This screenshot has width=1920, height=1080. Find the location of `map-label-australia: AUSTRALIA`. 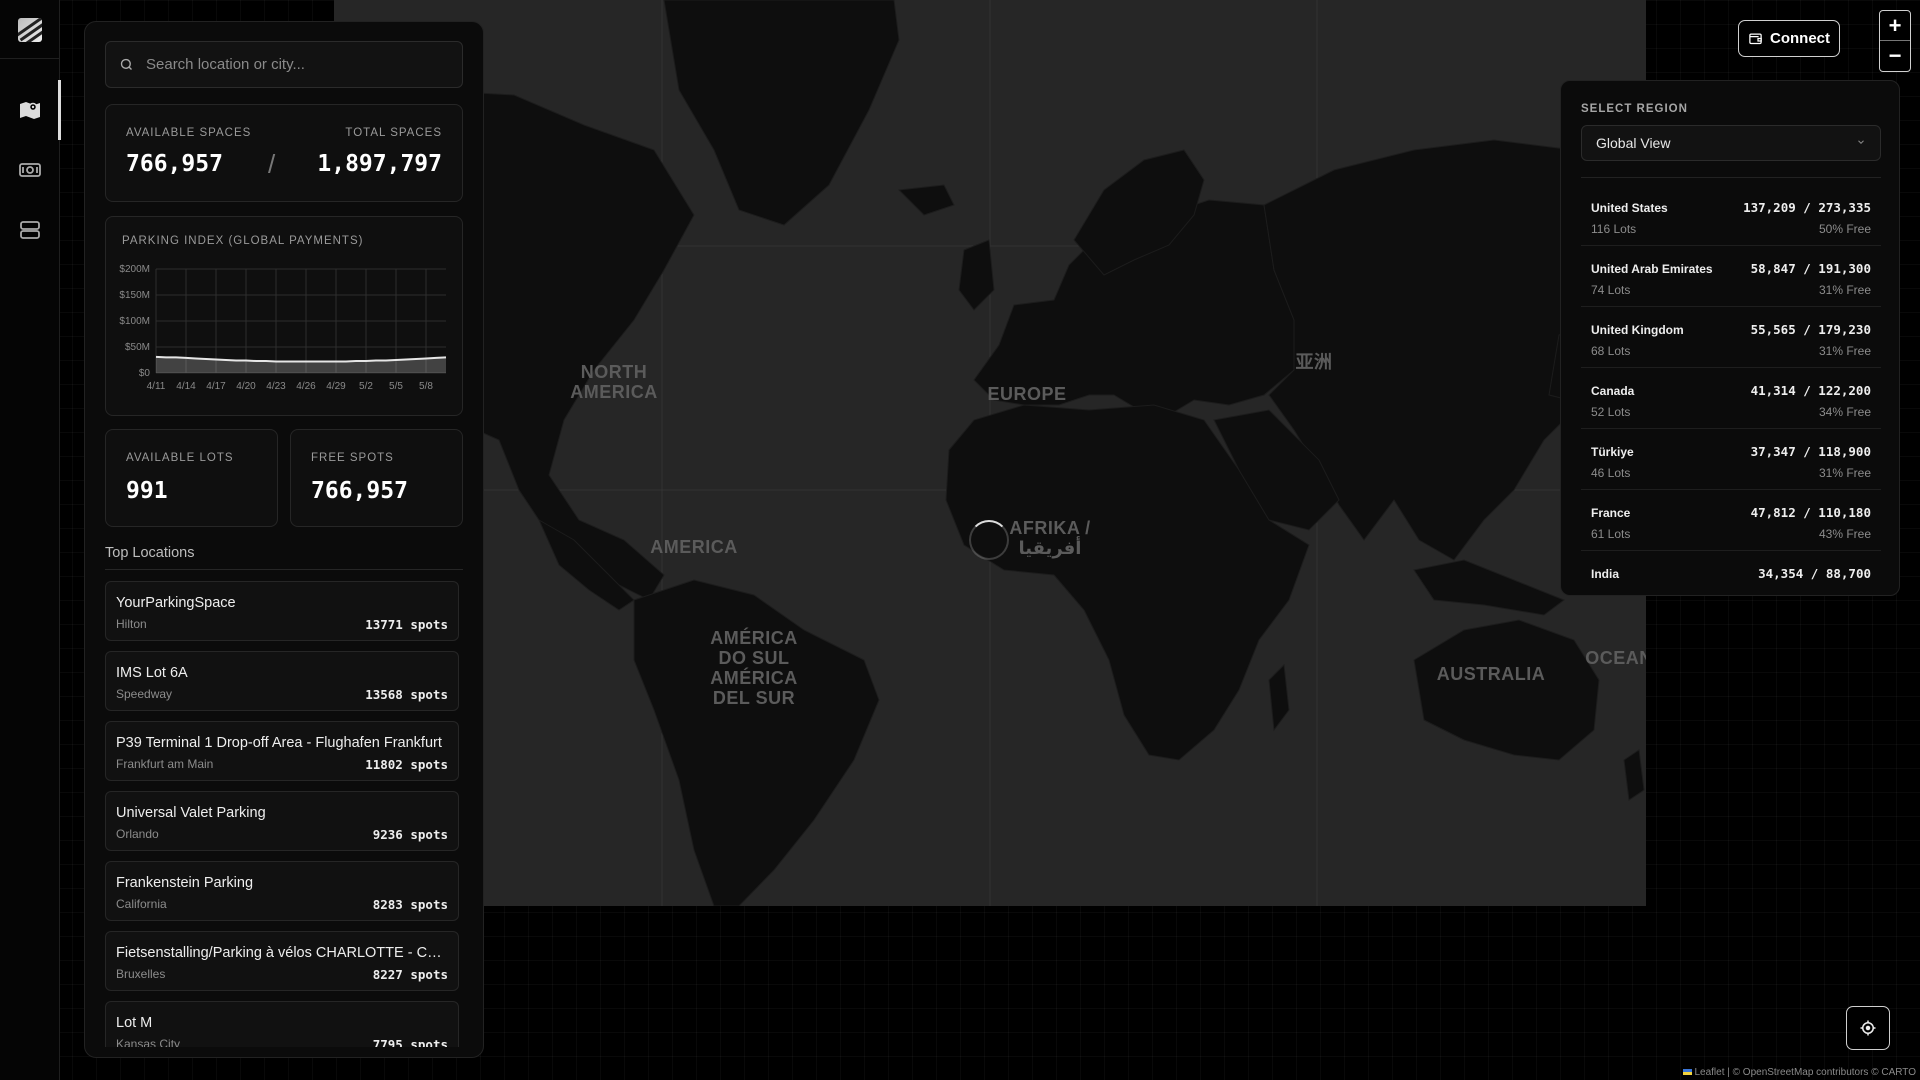

map-label-australia: AUSTRALIA is located at coordinates (1491, 674).